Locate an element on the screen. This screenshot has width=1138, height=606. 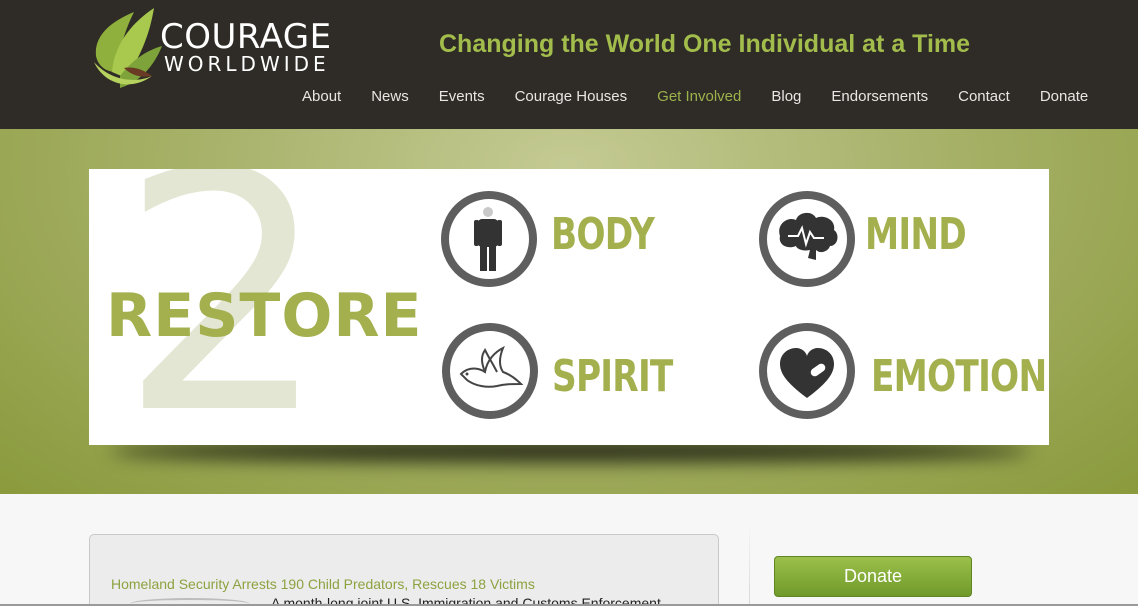
logo-wordmark-line2: WORLDWIDE is located at coordinates (247, 64).